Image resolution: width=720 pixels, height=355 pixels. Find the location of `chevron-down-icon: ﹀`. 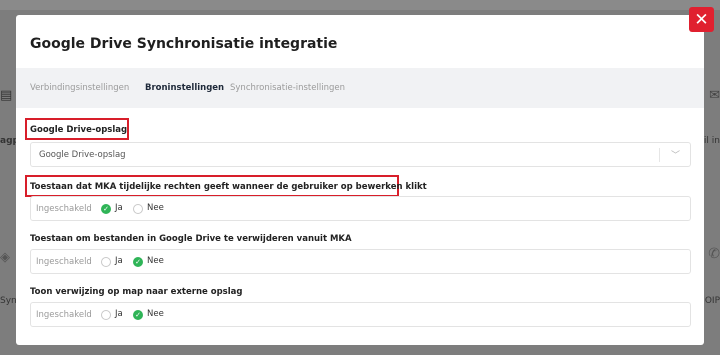

chevron-down-icon: ﹀ is located at coordinates (675, 154).